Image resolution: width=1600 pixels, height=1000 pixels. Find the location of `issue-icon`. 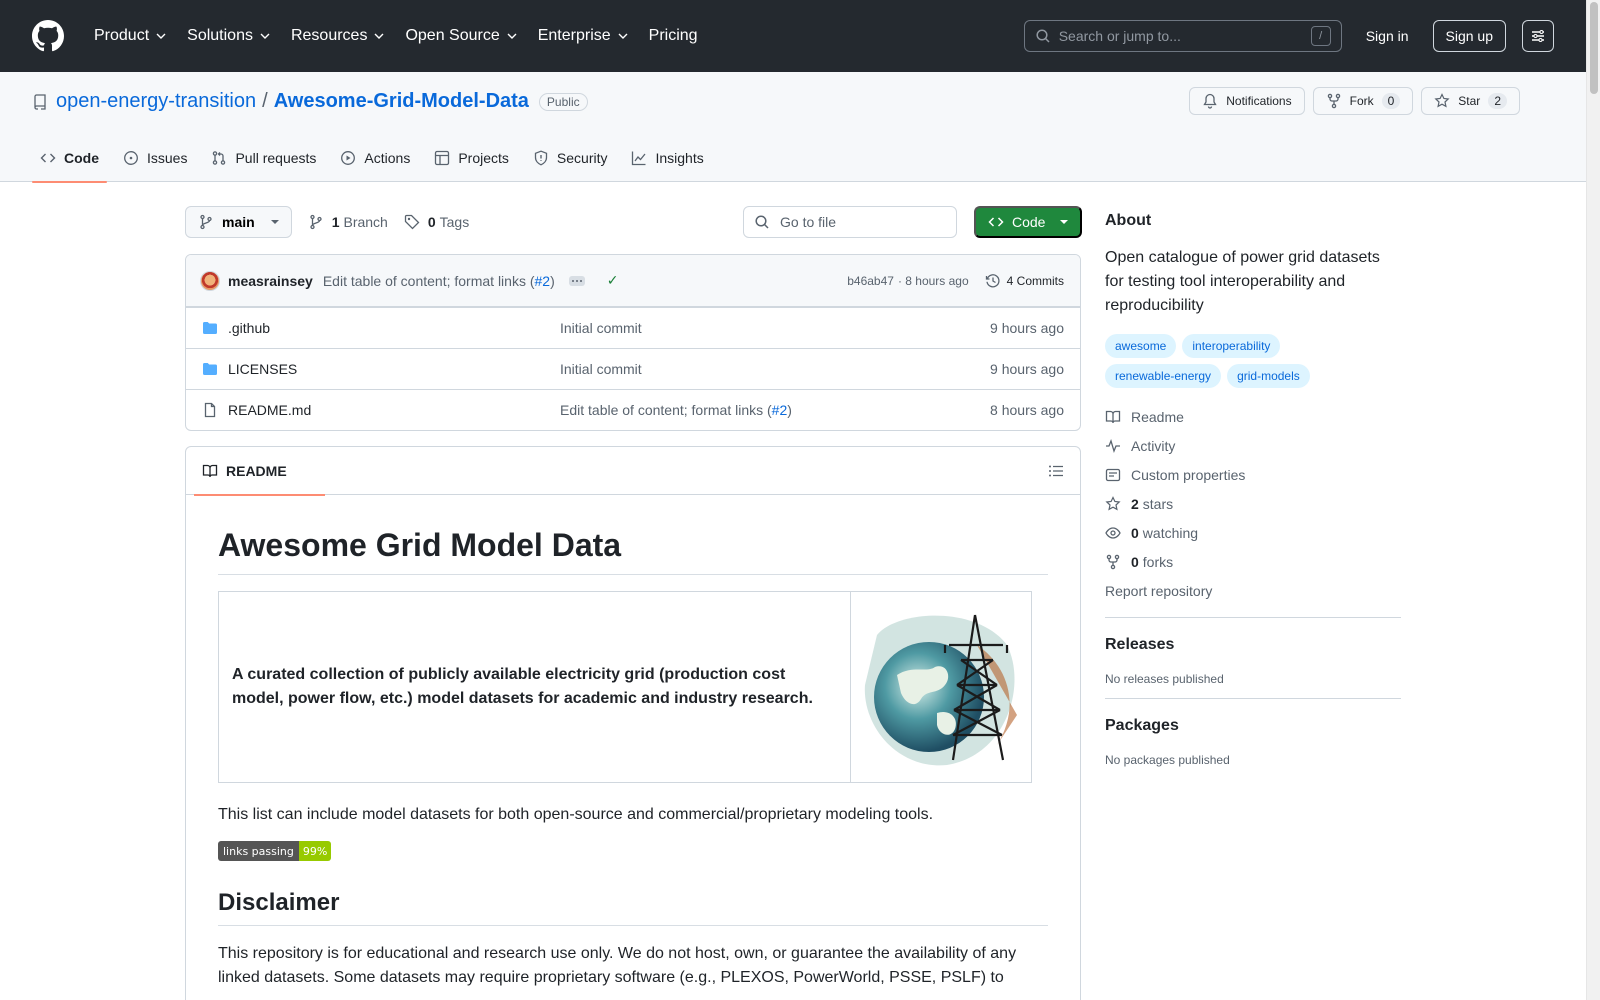

issue-icon is located at coordinates (131, 158).